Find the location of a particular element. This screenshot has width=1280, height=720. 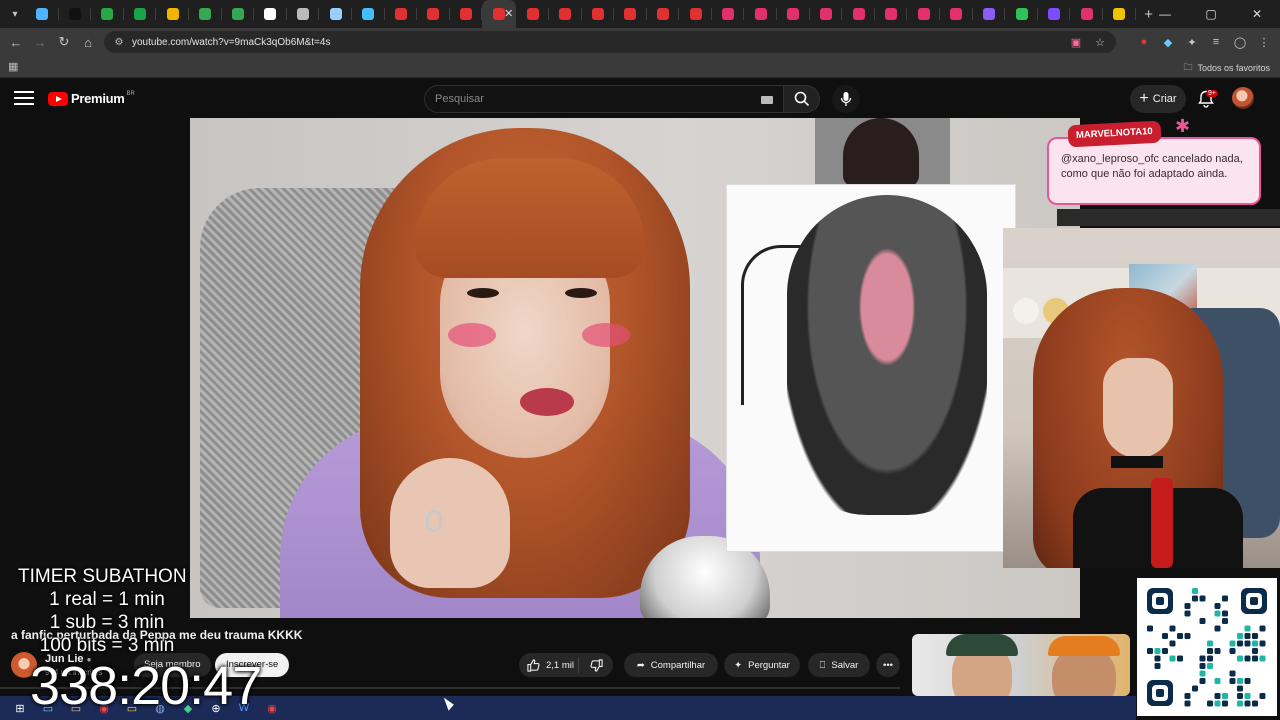

share-button: ➦ Compartilhar is located at coordinates (671, 665).